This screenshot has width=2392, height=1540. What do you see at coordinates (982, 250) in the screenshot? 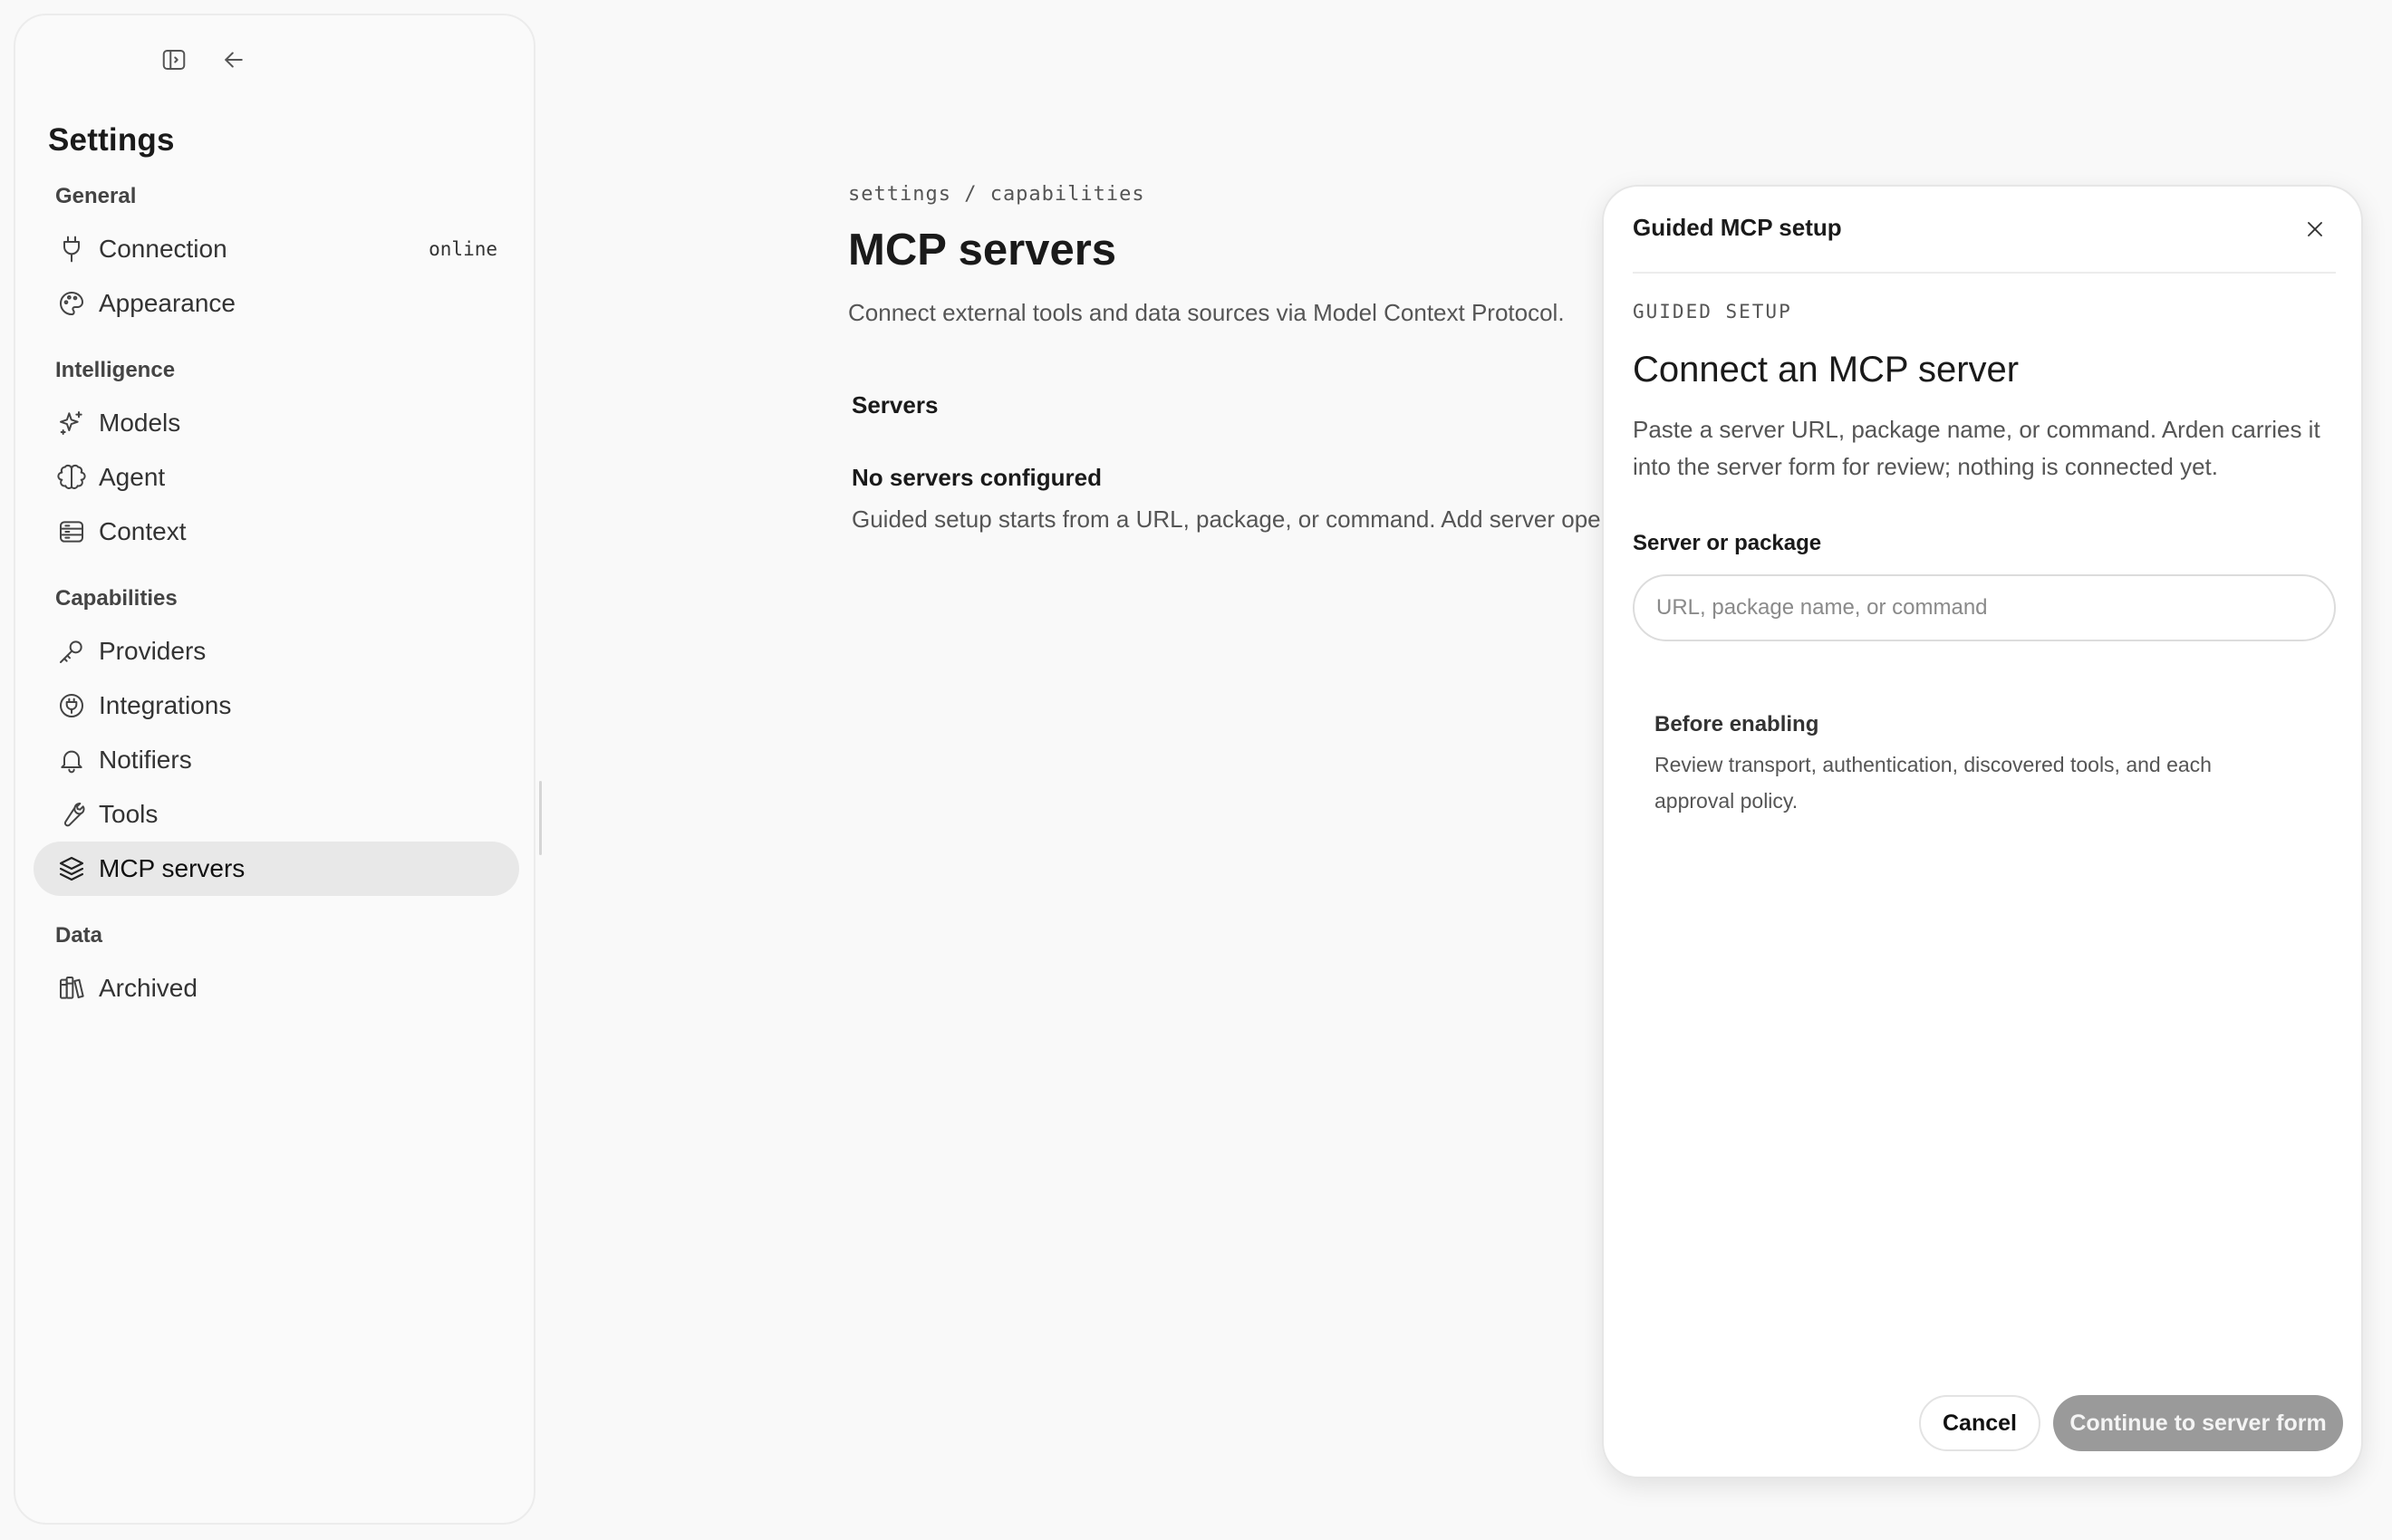
I see `page-title: MCP servers` at bounding box center [982, 250].